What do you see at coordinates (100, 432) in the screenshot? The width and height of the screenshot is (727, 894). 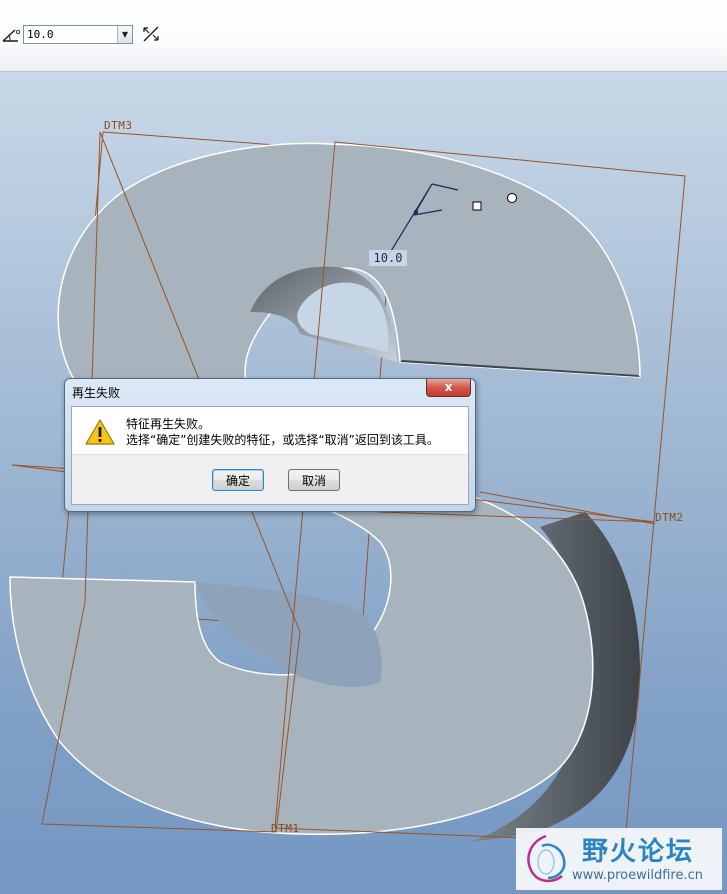 I see `warning-icon` at bounding box center [100, 432].